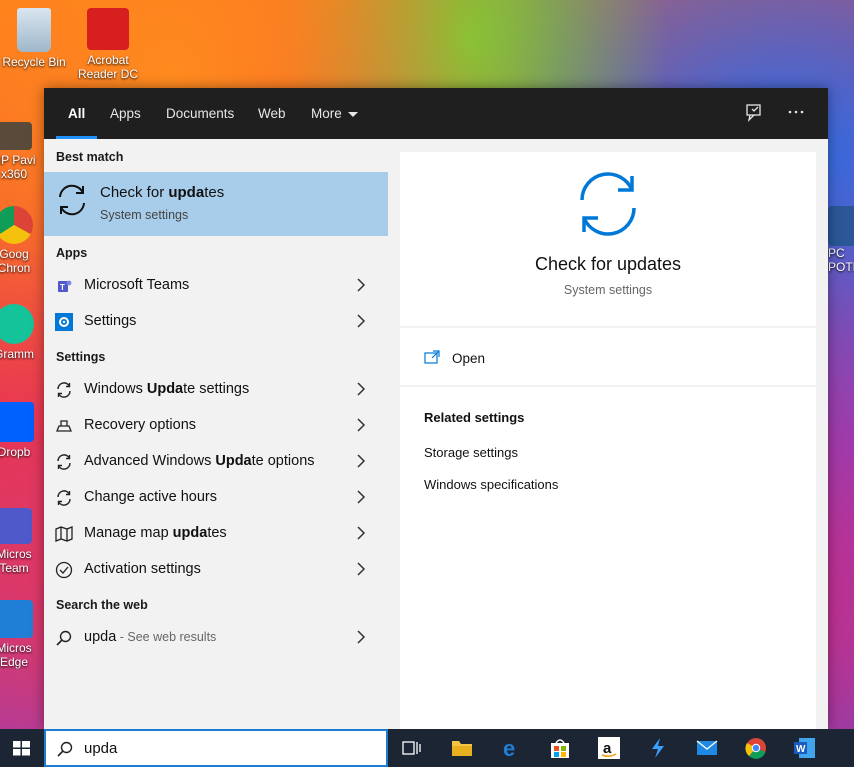 This screenshot has width=854, height=767. I want to click on result-label: Microsoft Teams, so click(137, 285).